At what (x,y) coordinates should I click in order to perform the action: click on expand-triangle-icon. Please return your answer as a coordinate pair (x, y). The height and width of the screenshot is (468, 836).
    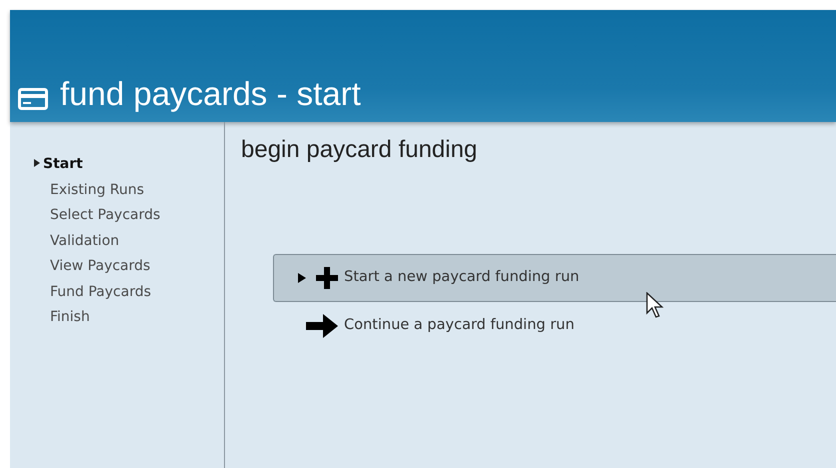
    Looking at the image, I should click on (302, 278).